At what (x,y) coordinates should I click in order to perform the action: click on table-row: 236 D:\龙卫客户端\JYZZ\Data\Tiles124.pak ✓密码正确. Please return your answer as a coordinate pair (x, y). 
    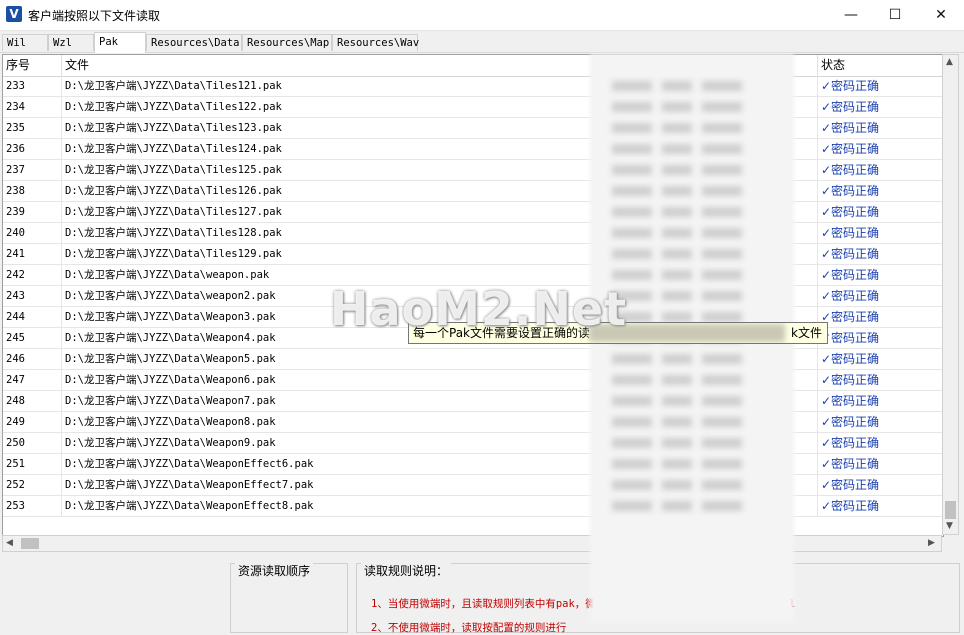
    Looking at the image, I should click on (473, 149).